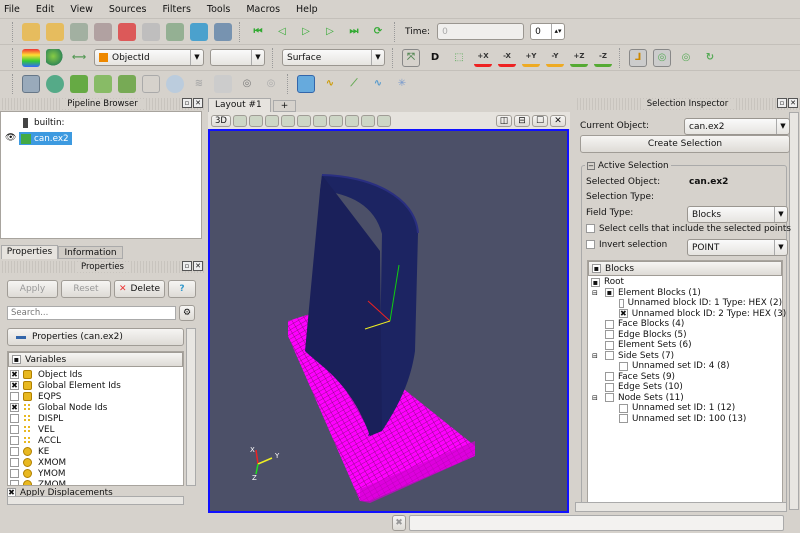 This screenshot has width=800, height=533. I want to click on inspector-scrollbar, so click(794, 311).